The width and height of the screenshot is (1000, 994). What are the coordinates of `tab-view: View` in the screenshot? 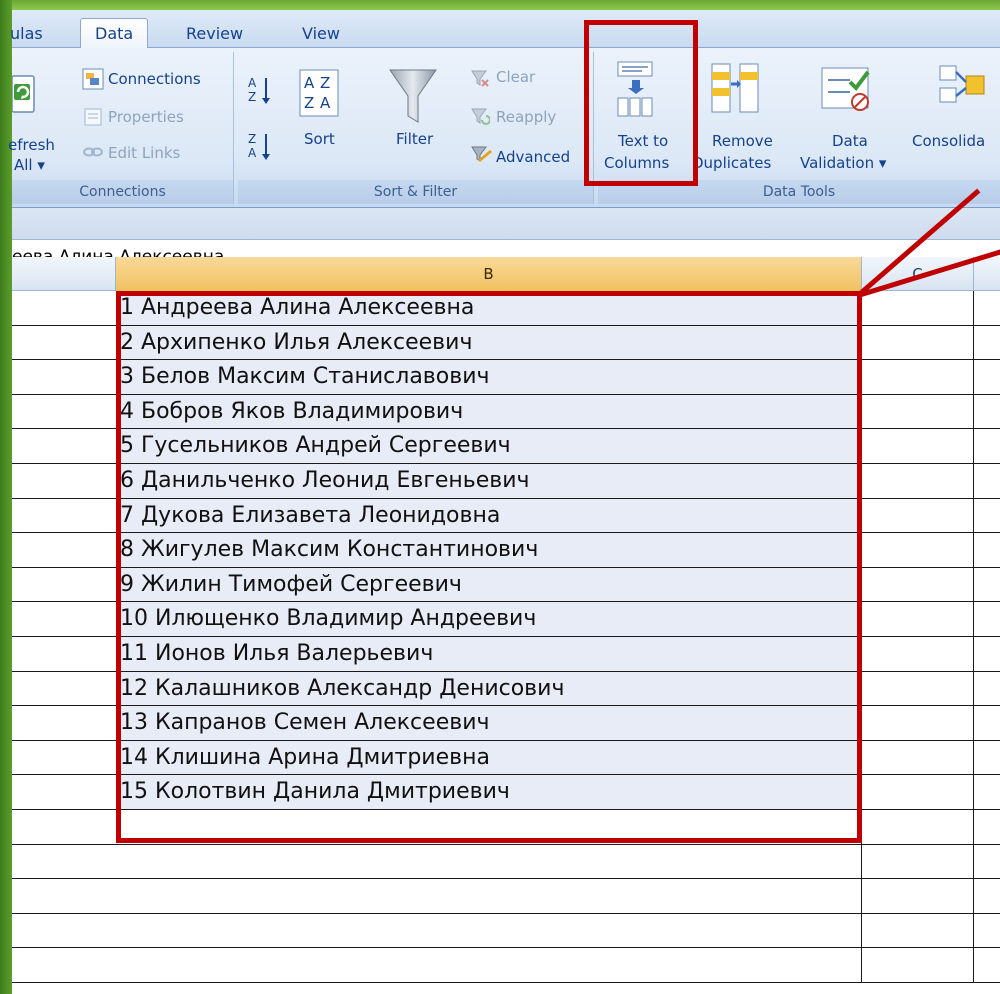 It's located at (321, 34).